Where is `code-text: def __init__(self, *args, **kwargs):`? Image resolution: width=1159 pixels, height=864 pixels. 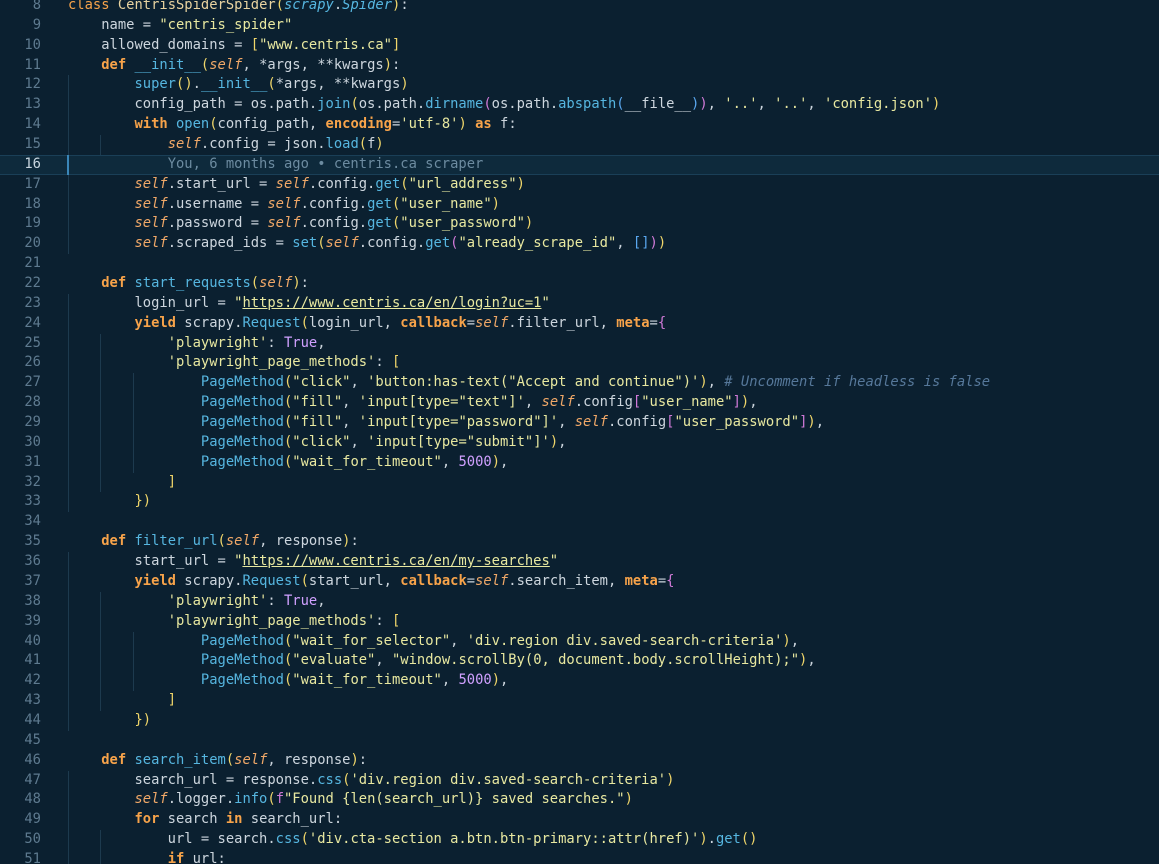 code-text: def __init__(self, *args, **kwargs): is located at coordinates (234, 66).